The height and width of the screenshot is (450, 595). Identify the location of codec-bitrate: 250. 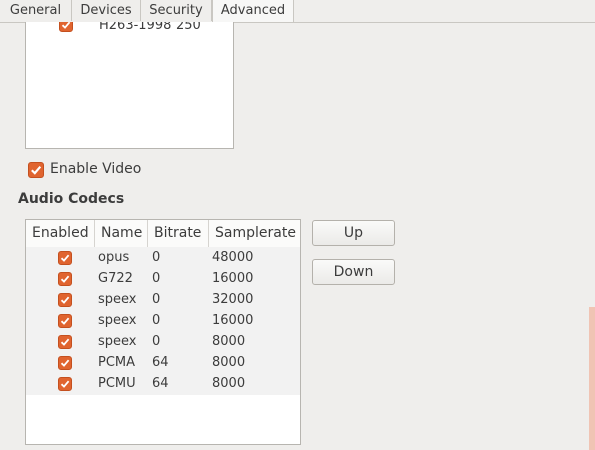
(188, 27).